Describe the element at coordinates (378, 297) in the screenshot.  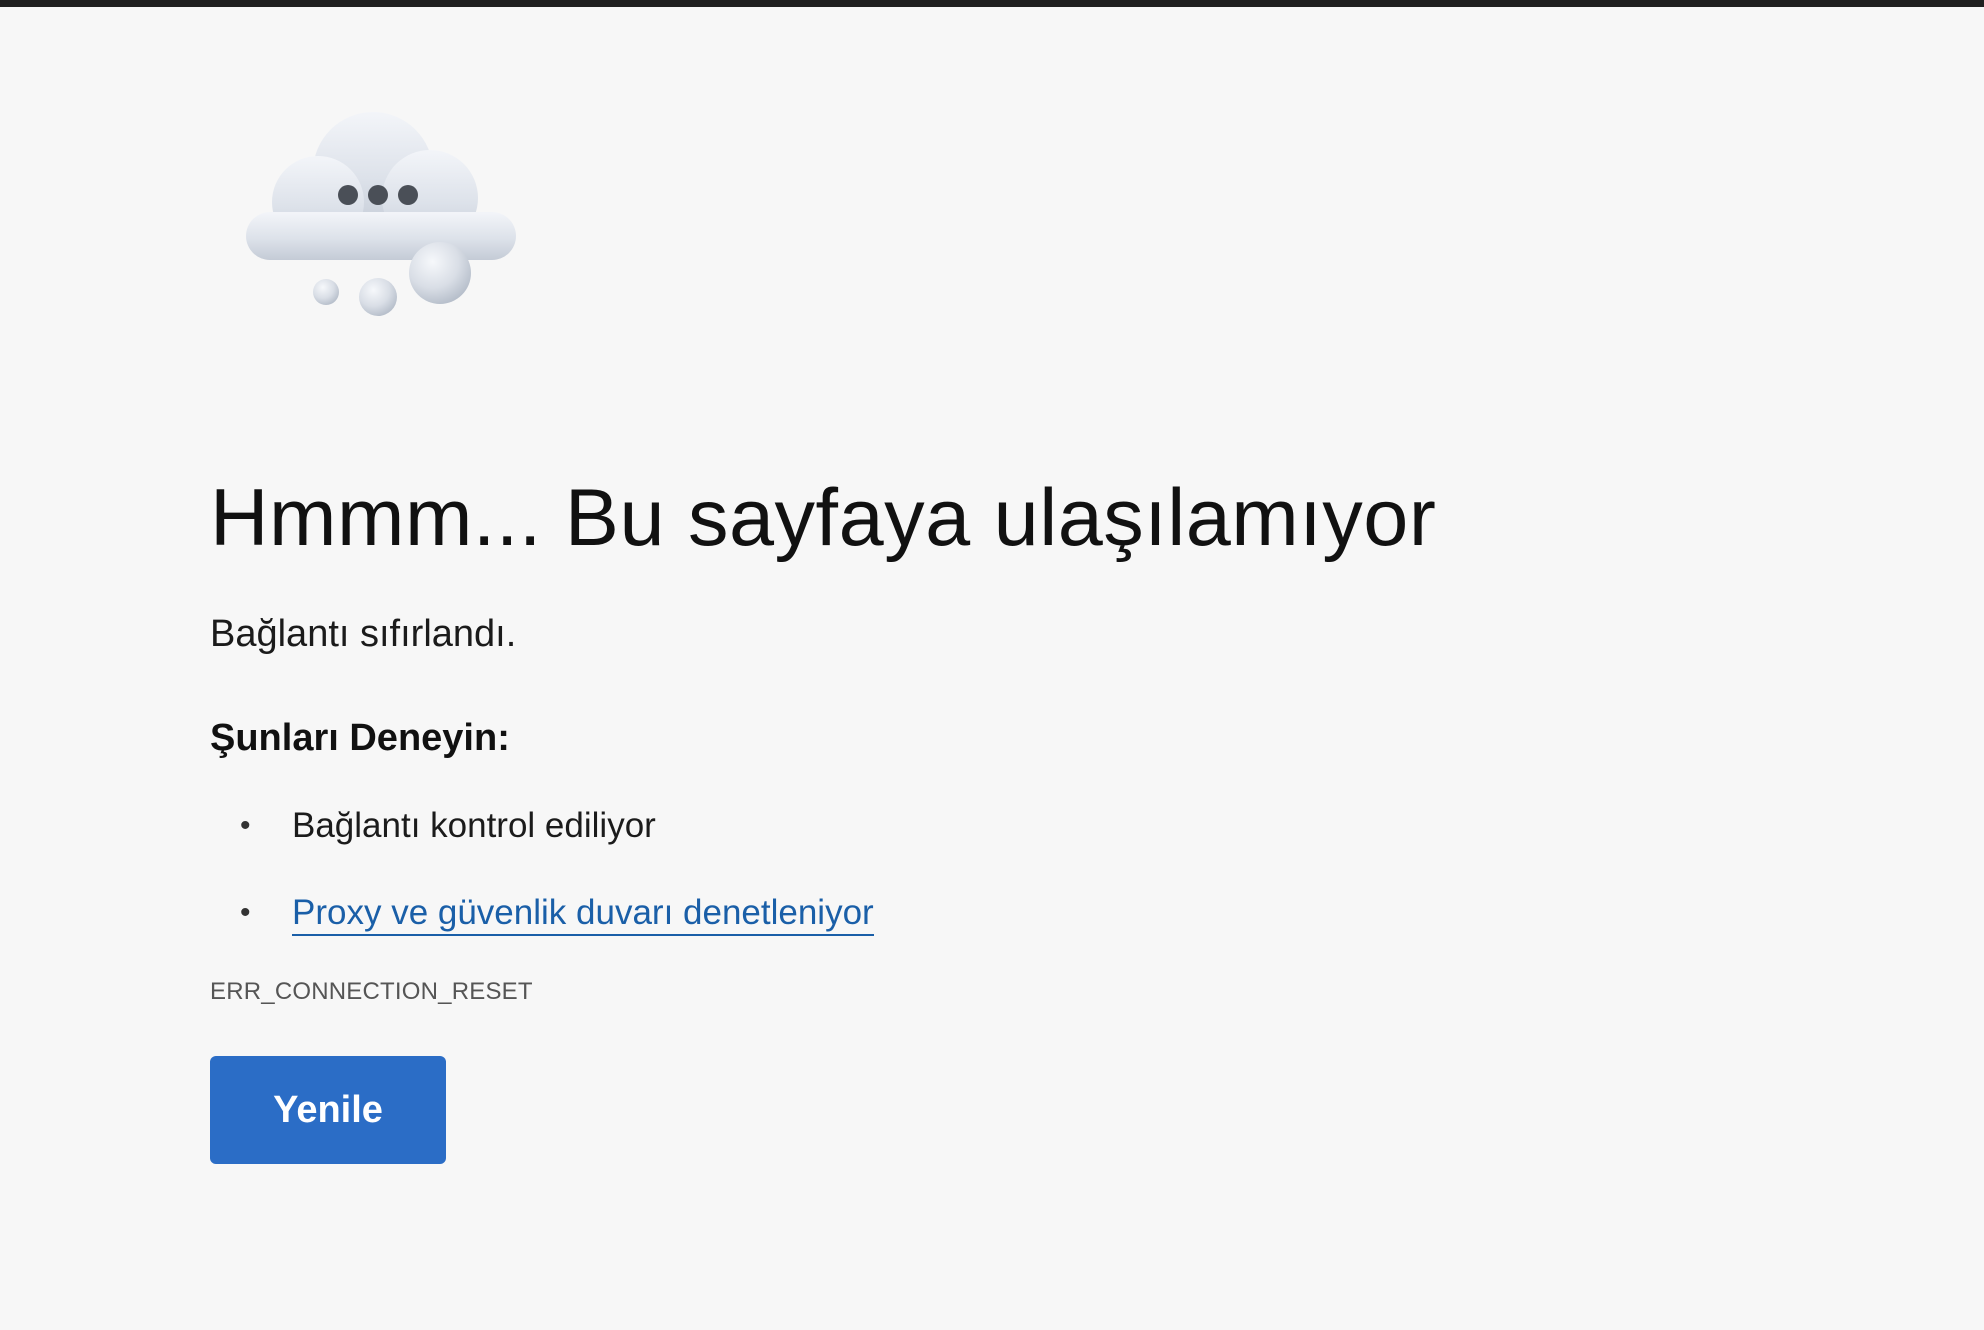
I see `thought-bubble-medium` at that location.